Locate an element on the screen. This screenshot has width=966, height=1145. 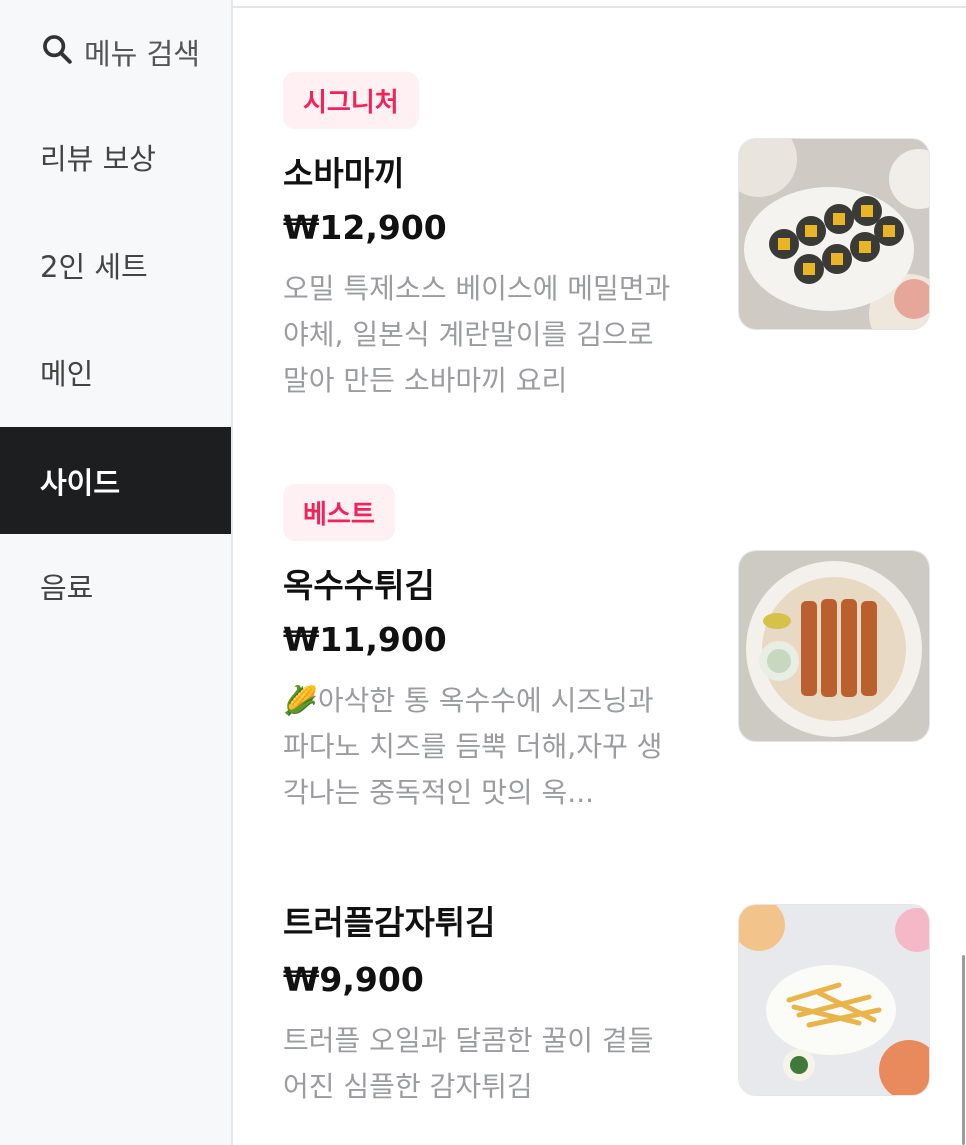
item-price: ₩12,900 is located at coordinates (365, 227).